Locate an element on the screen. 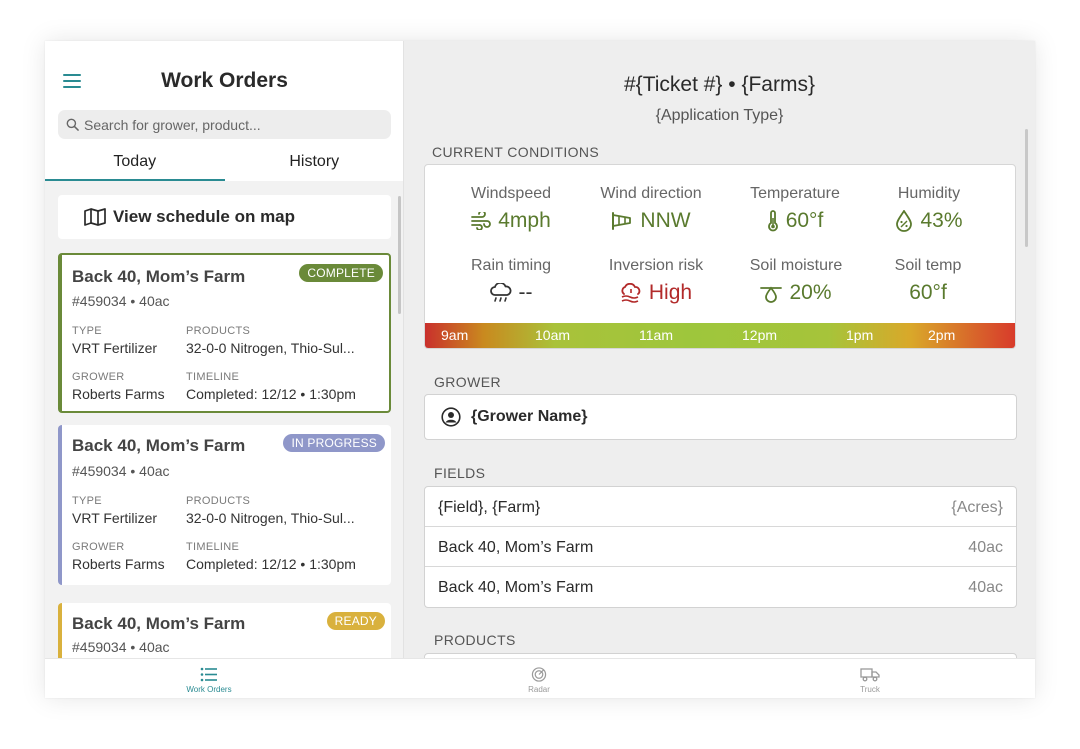  status-badge: COMPLETE is located at coordinates (341, 273).